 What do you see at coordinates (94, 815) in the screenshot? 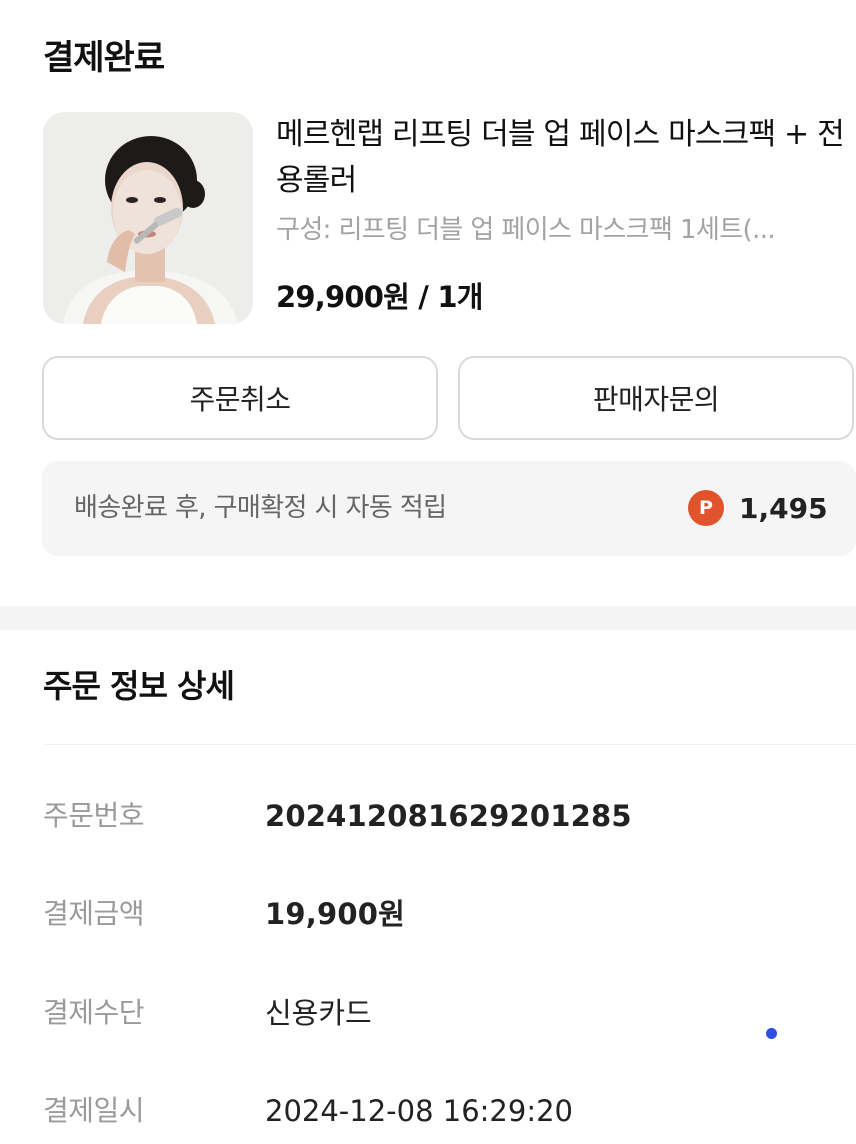
I see `order-number-label: 주문번호` at bounding box center [94, 815].